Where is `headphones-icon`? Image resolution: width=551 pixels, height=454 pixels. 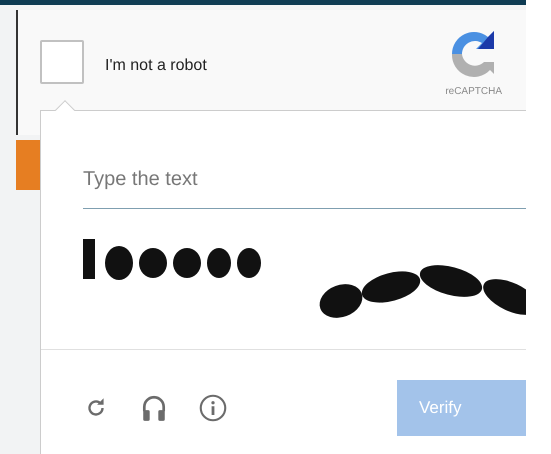 headphones-icon is located at coordinates (154, 408).